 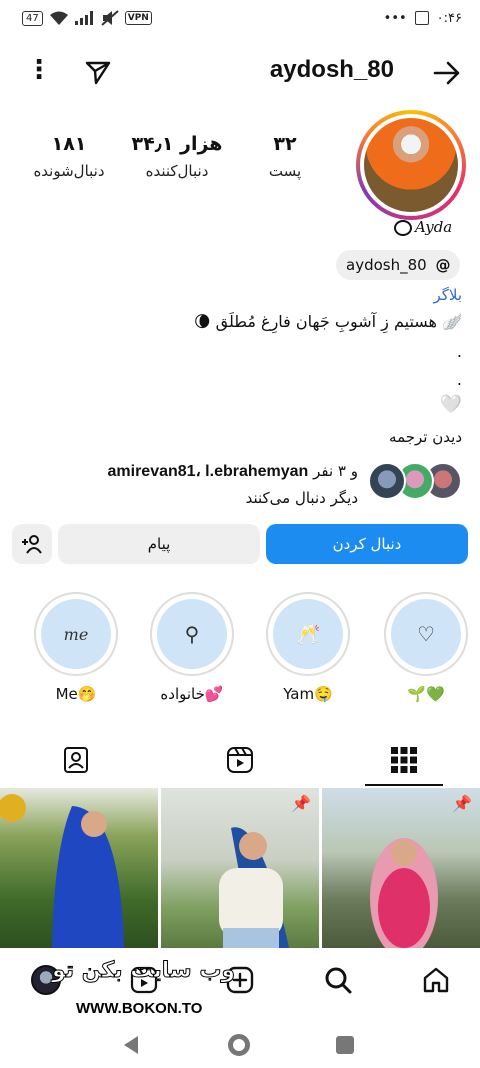 I want to click on suggested-users-button, so click(x=32, y=544).